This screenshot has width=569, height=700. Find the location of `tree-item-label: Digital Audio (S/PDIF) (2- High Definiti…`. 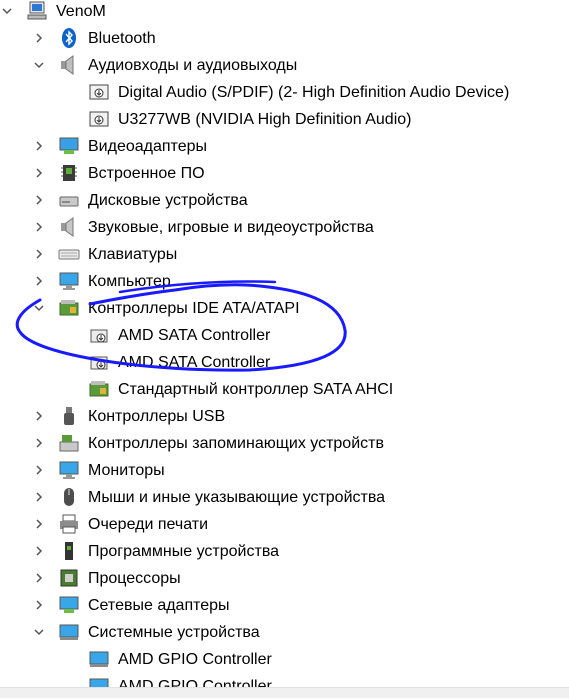

tree-item-label: Digital Audio (S/PDIF) (2- High Definiti… is located at coordinates (314, 92).